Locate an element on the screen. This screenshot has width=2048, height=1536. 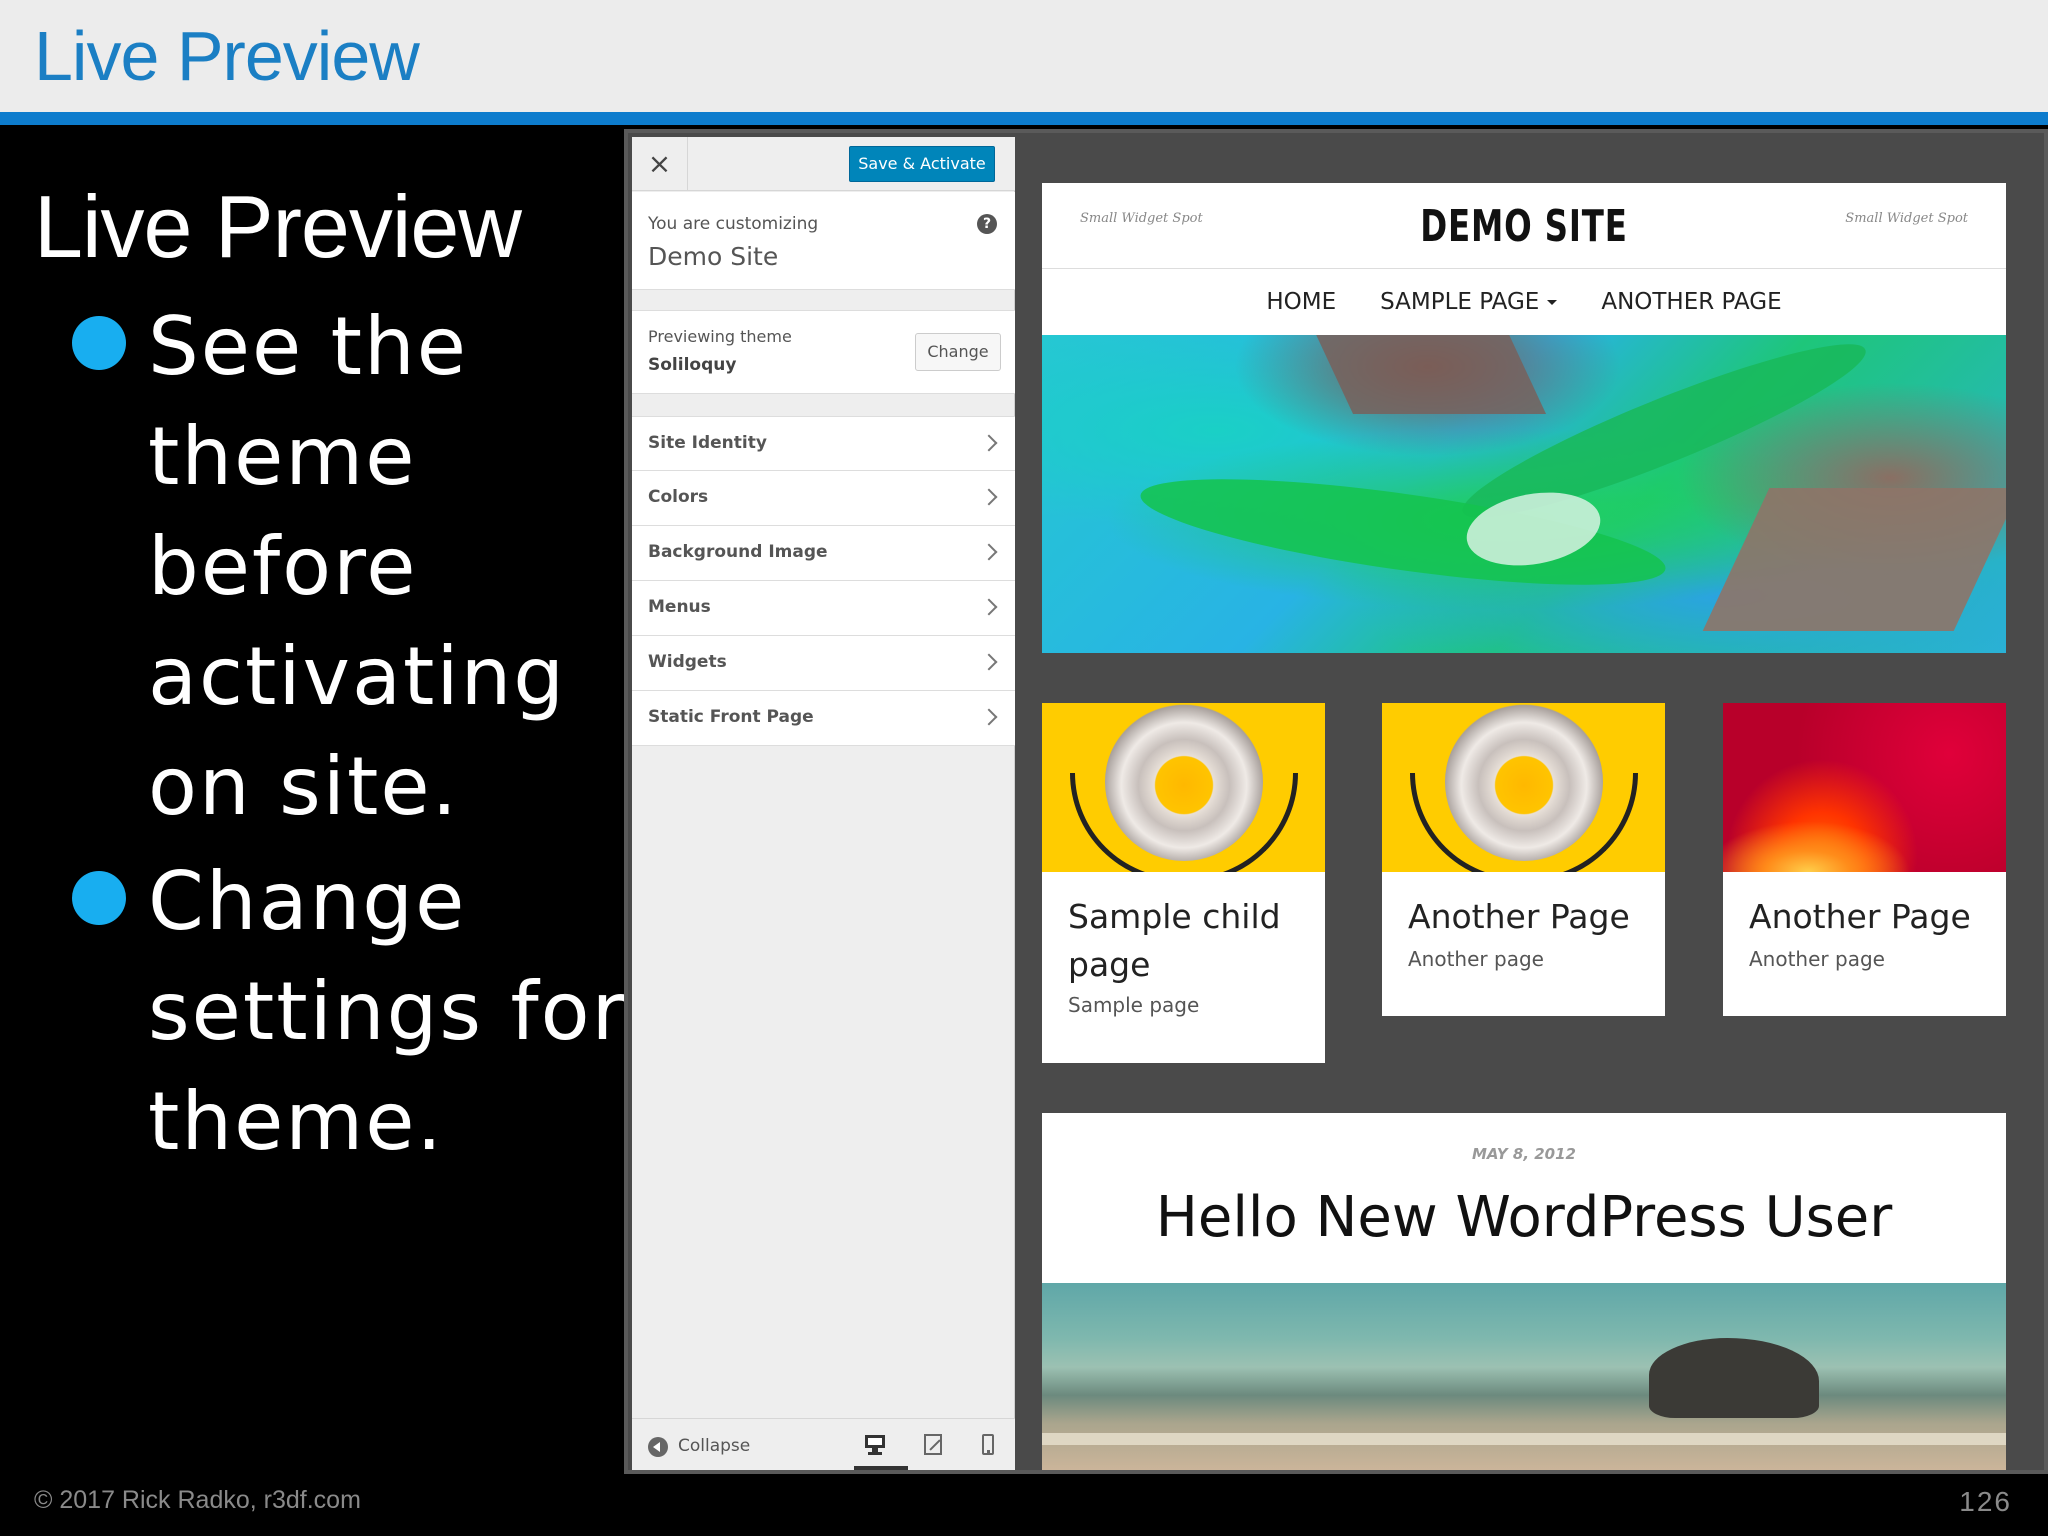
caret-down-icon is located at coordinates (1552, 302).